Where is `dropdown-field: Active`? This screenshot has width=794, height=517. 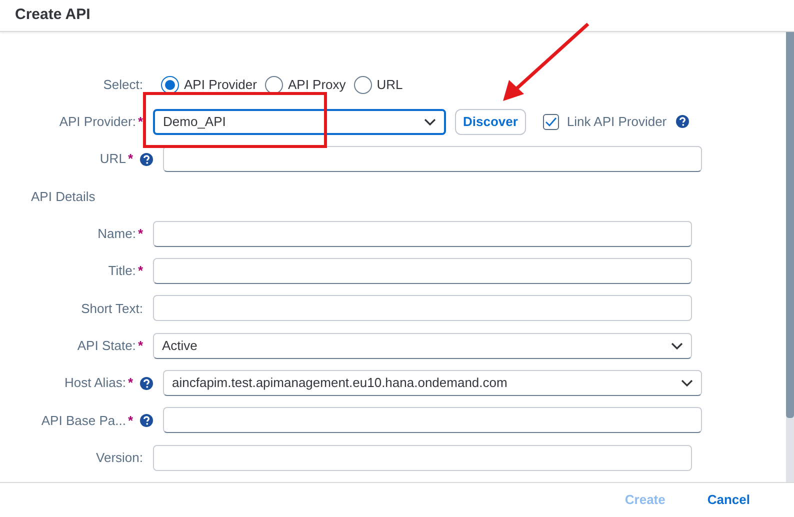
dropdown-field: Active is located at coordinates (422, 345).